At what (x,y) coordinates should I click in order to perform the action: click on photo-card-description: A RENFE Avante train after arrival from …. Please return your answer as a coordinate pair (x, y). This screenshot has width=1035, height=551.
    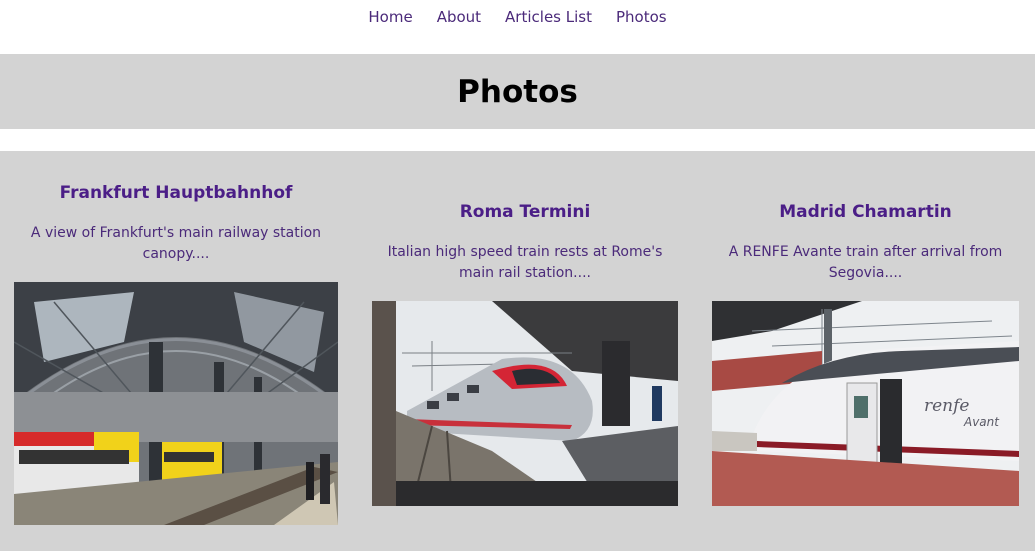
    Looking at the image, I should click on (865, 262).